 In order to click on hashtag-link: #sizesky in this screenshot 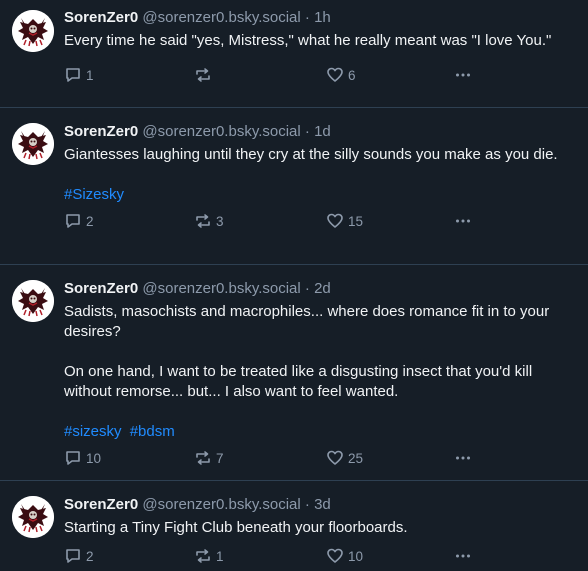, I will do `click(93, 431)`.